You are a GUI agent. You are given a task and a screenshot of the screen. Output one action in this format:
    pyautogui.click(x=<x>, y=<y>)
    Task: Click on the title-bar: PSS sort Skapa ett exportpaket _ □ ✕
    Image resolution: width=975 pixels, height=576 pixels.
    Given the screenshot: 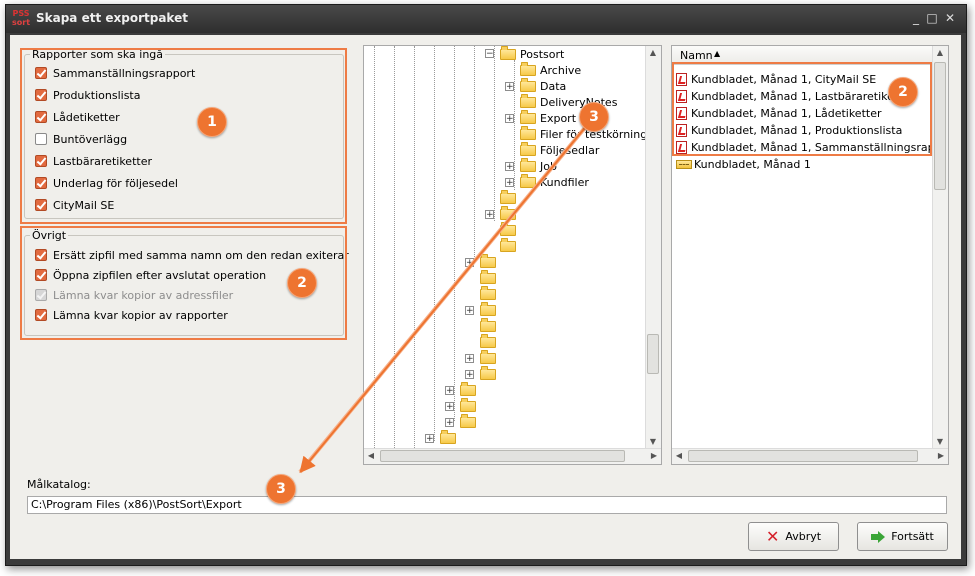 What is the action you would take?
    pyautogui.click(x=486, y=19)
    